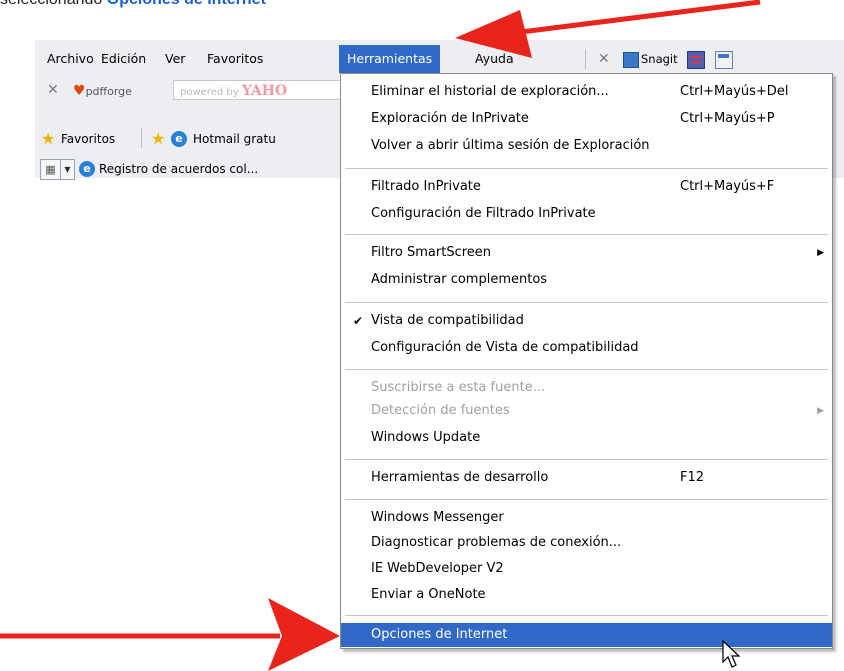 The height and width of the screenshot is (671, 844). What do you see at coordinates (731, 654) in the screenshot?
I see `mouse-cursor-icon` at bounding box center [731, 654].